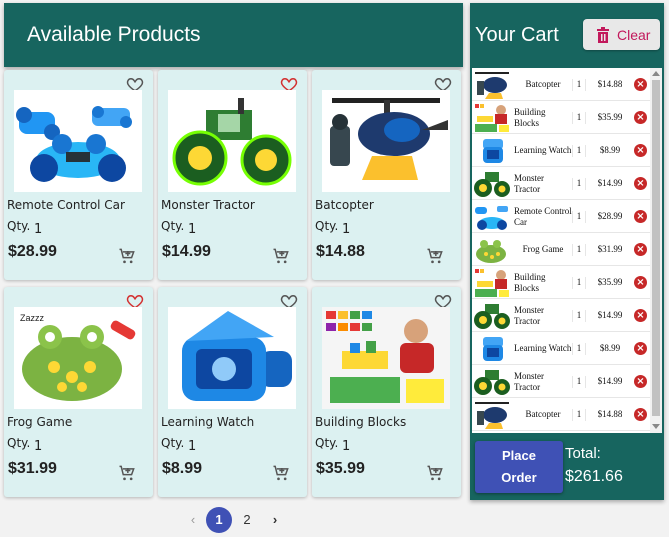  Describe the element at coordinates (247, 520) in the screenshot. I see `page-button-2: 2` at that location.